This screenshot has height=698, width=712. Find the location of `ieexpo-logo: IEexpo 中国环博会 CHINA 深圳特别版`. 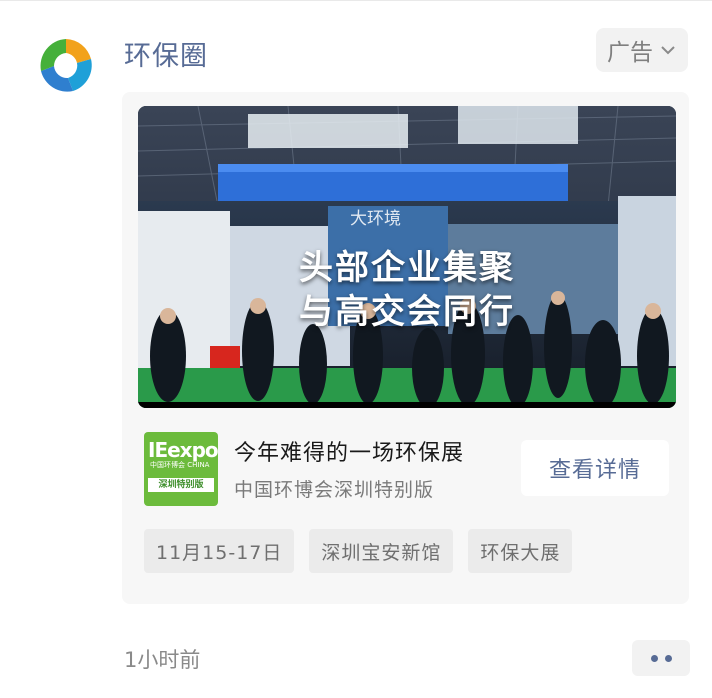

ieexpo-logo: IEexpo 中国环博会 CHINA 深圳特别版 is located at coordinates (181, 469).